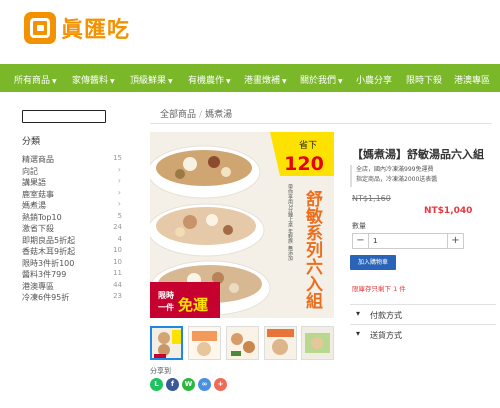  I want to click on sale-price: NT$1,040, so click(448, 211).